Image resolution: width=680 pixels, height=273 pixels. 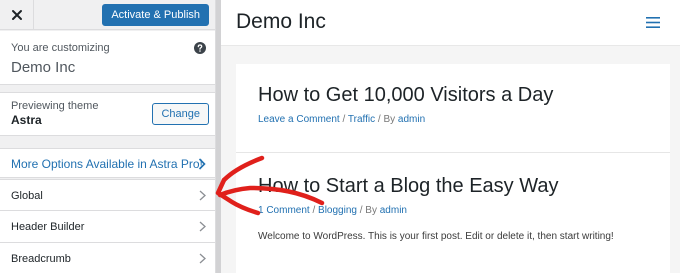 I want to click on close-customizer-button, so click(x=17, y=15).